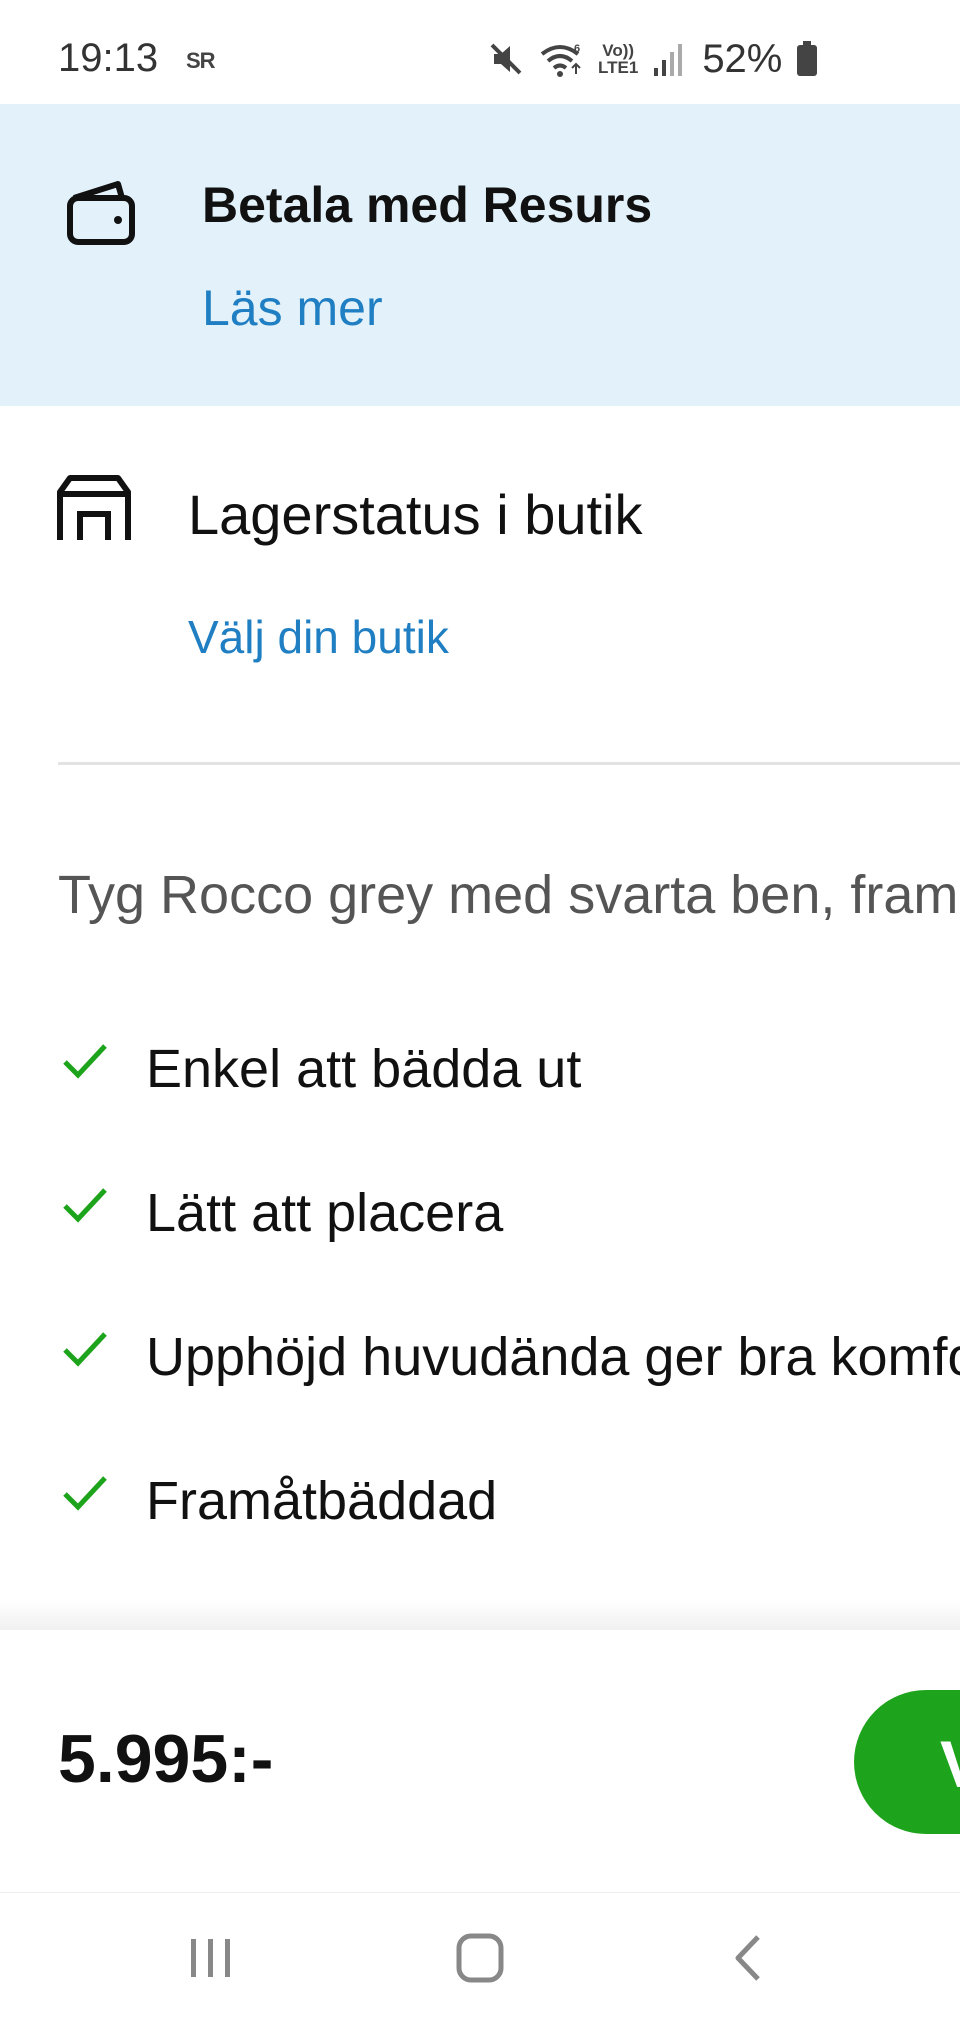  Describe the element at coordinates (201, 60) in the screenshot. I see `sr-indicator: SR` at that location.